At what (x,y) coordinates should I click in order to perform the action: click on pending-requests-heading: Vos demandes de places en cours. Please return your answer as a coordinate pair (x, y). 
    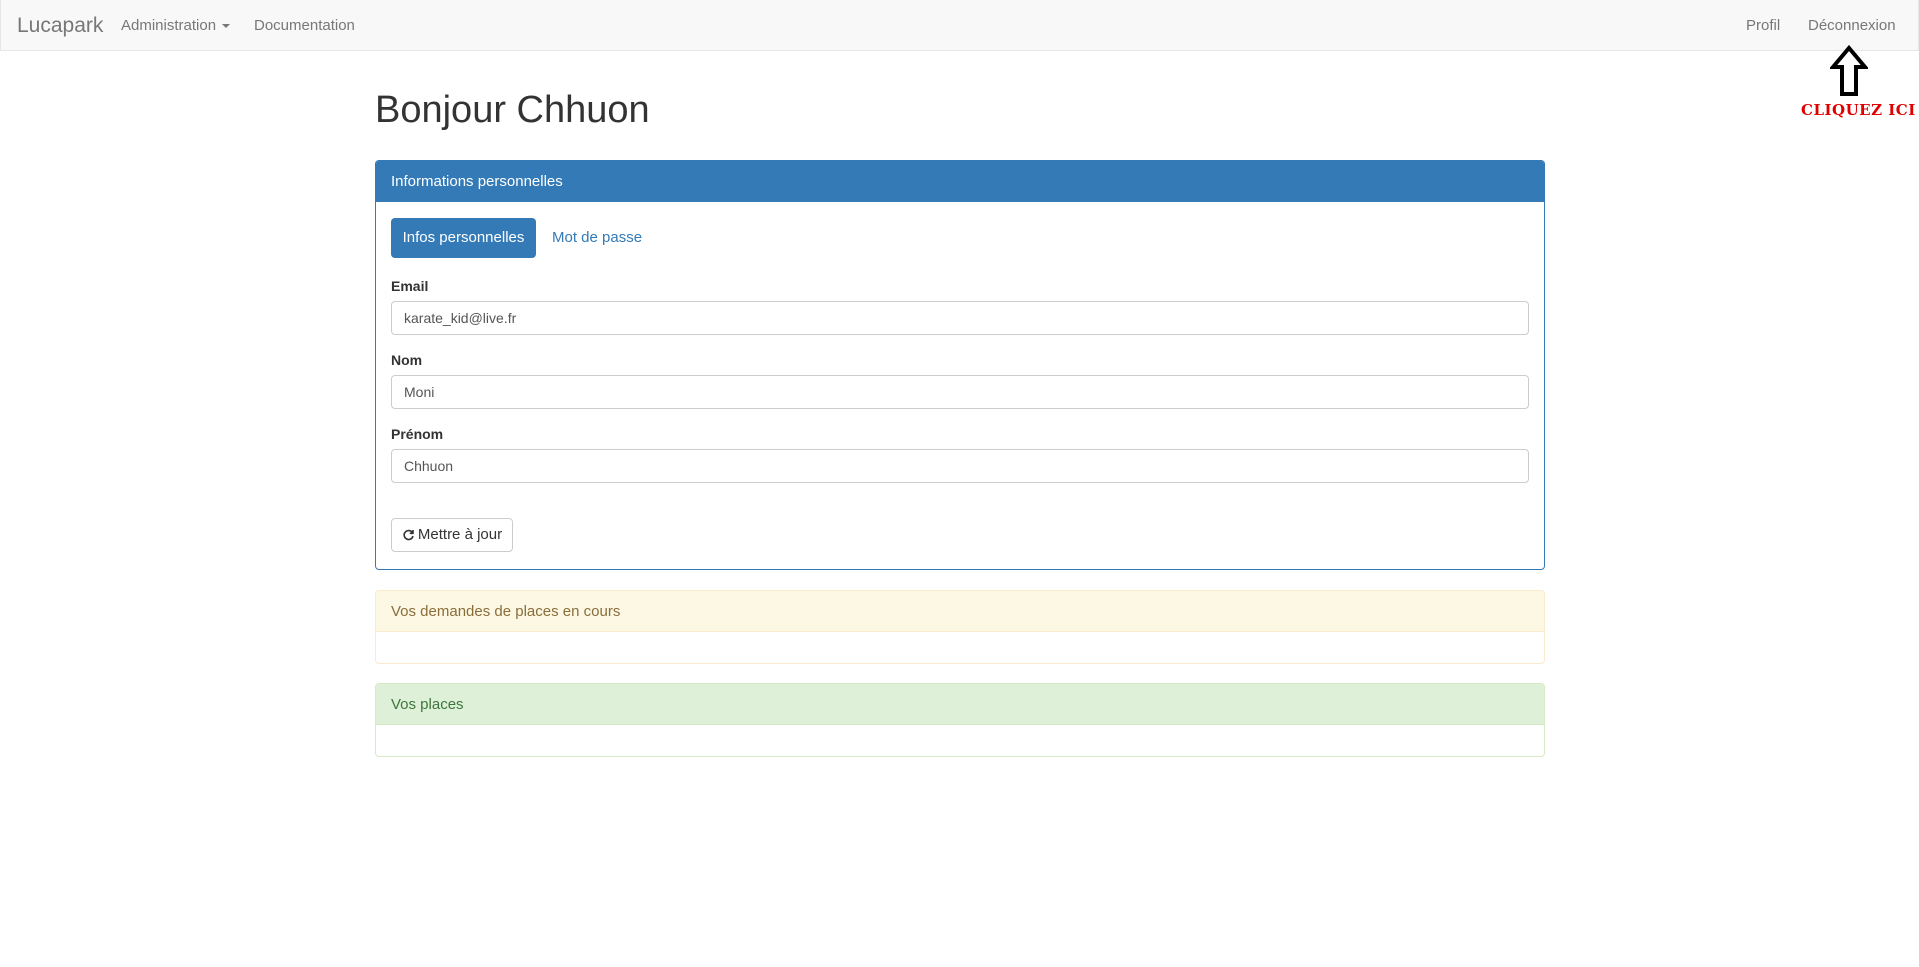
    Looking at the image, I should click on (960, 611).